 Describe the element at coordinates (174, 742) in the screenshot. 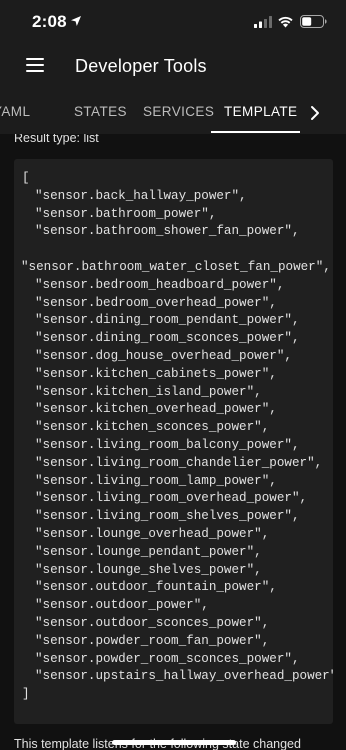

I see `home-indicator` at that location.